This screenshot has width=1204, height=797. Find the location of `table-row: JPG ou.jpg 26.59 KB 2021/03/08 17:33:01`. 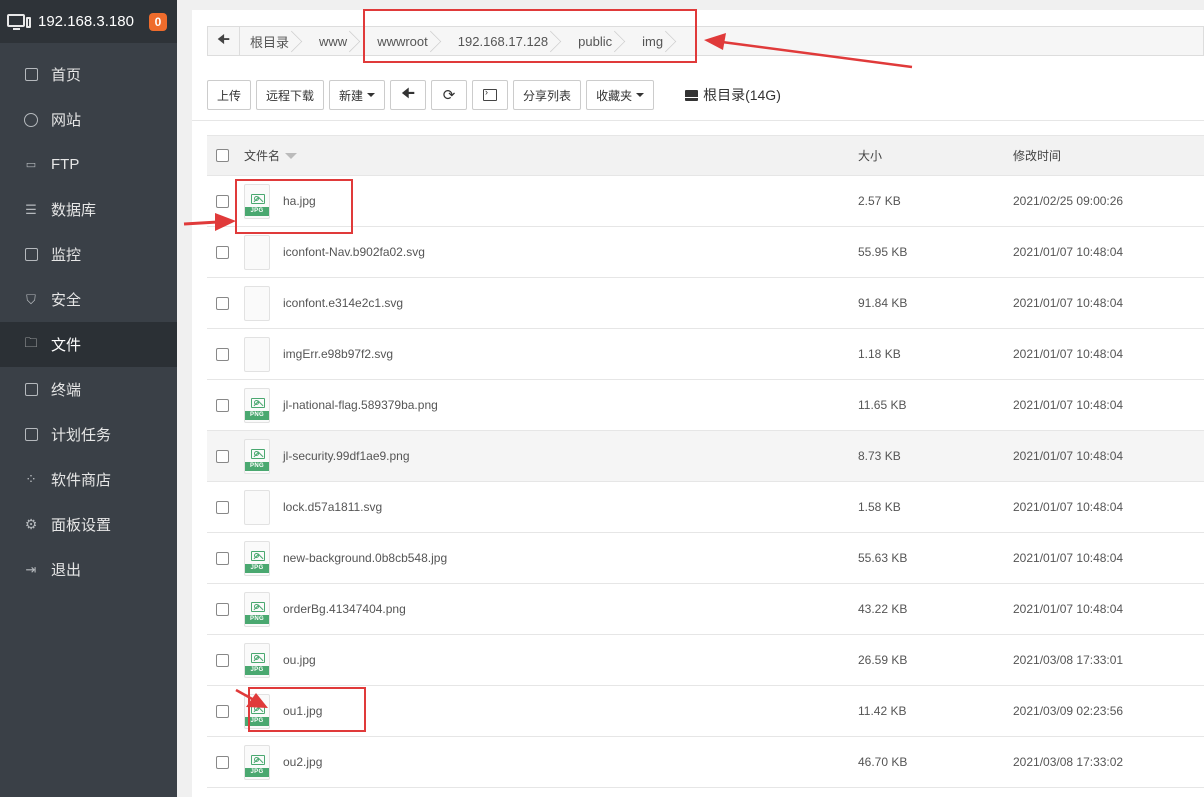

table-row: JPG ou.jpg 26.59 KB 2021/03/08 17:33:01 is located at coordinates (705, 660).